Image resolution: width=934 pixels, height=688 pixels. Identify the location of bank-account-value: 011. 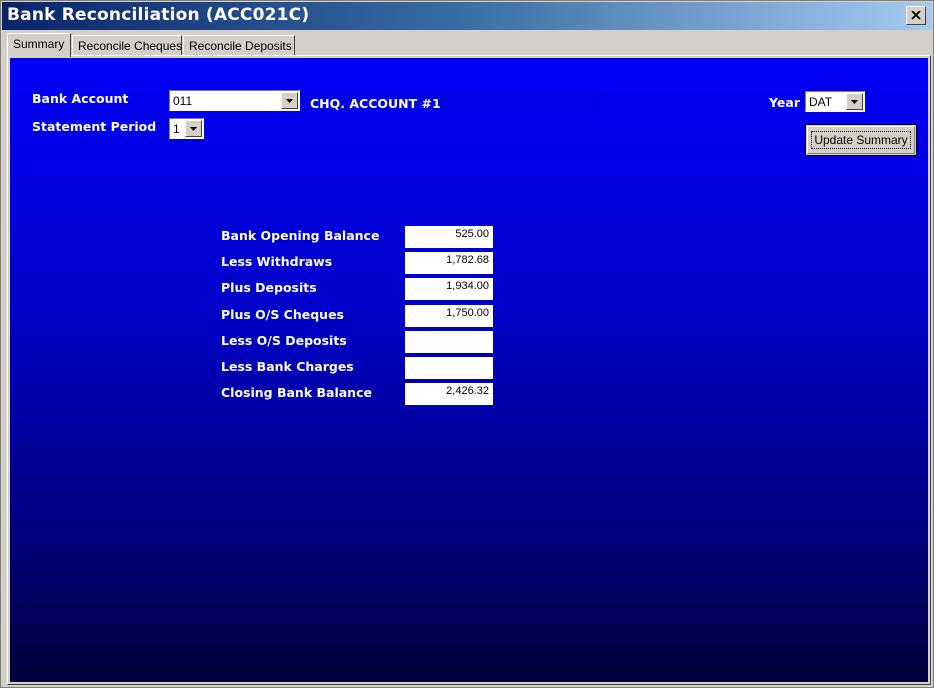
(183, 101).